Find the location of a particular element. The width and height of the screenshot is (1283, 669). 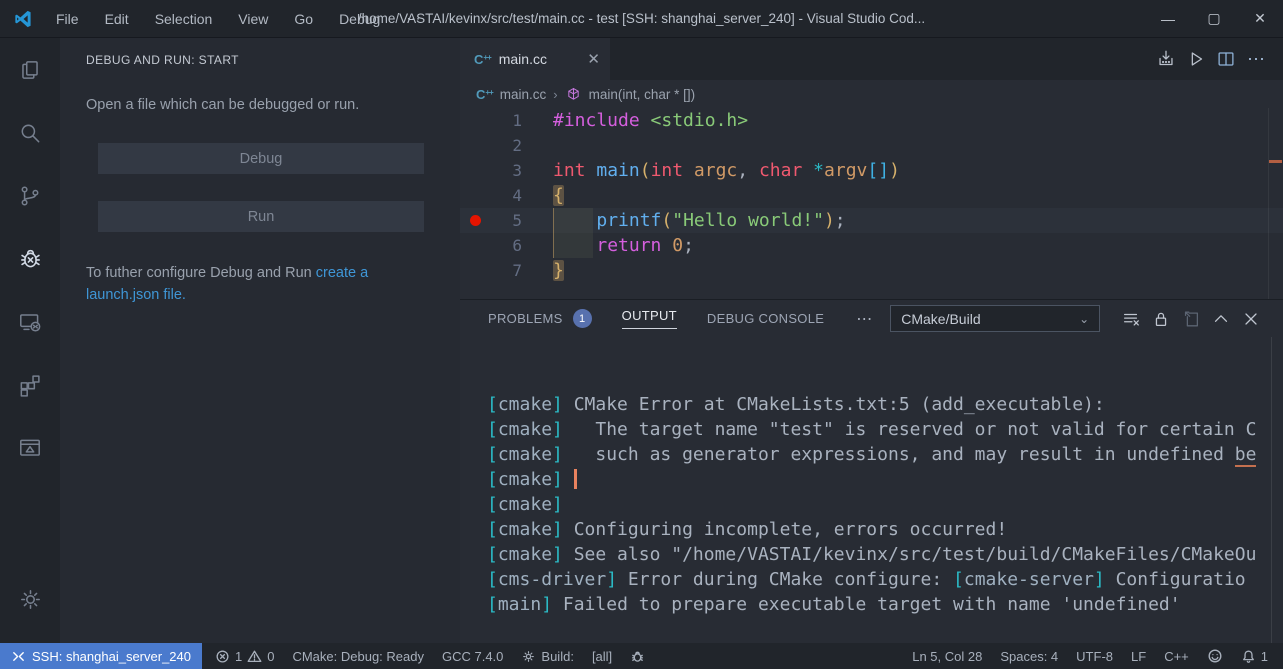

panel-tab-output: OUTPUT is located at coordinates (649, 318).